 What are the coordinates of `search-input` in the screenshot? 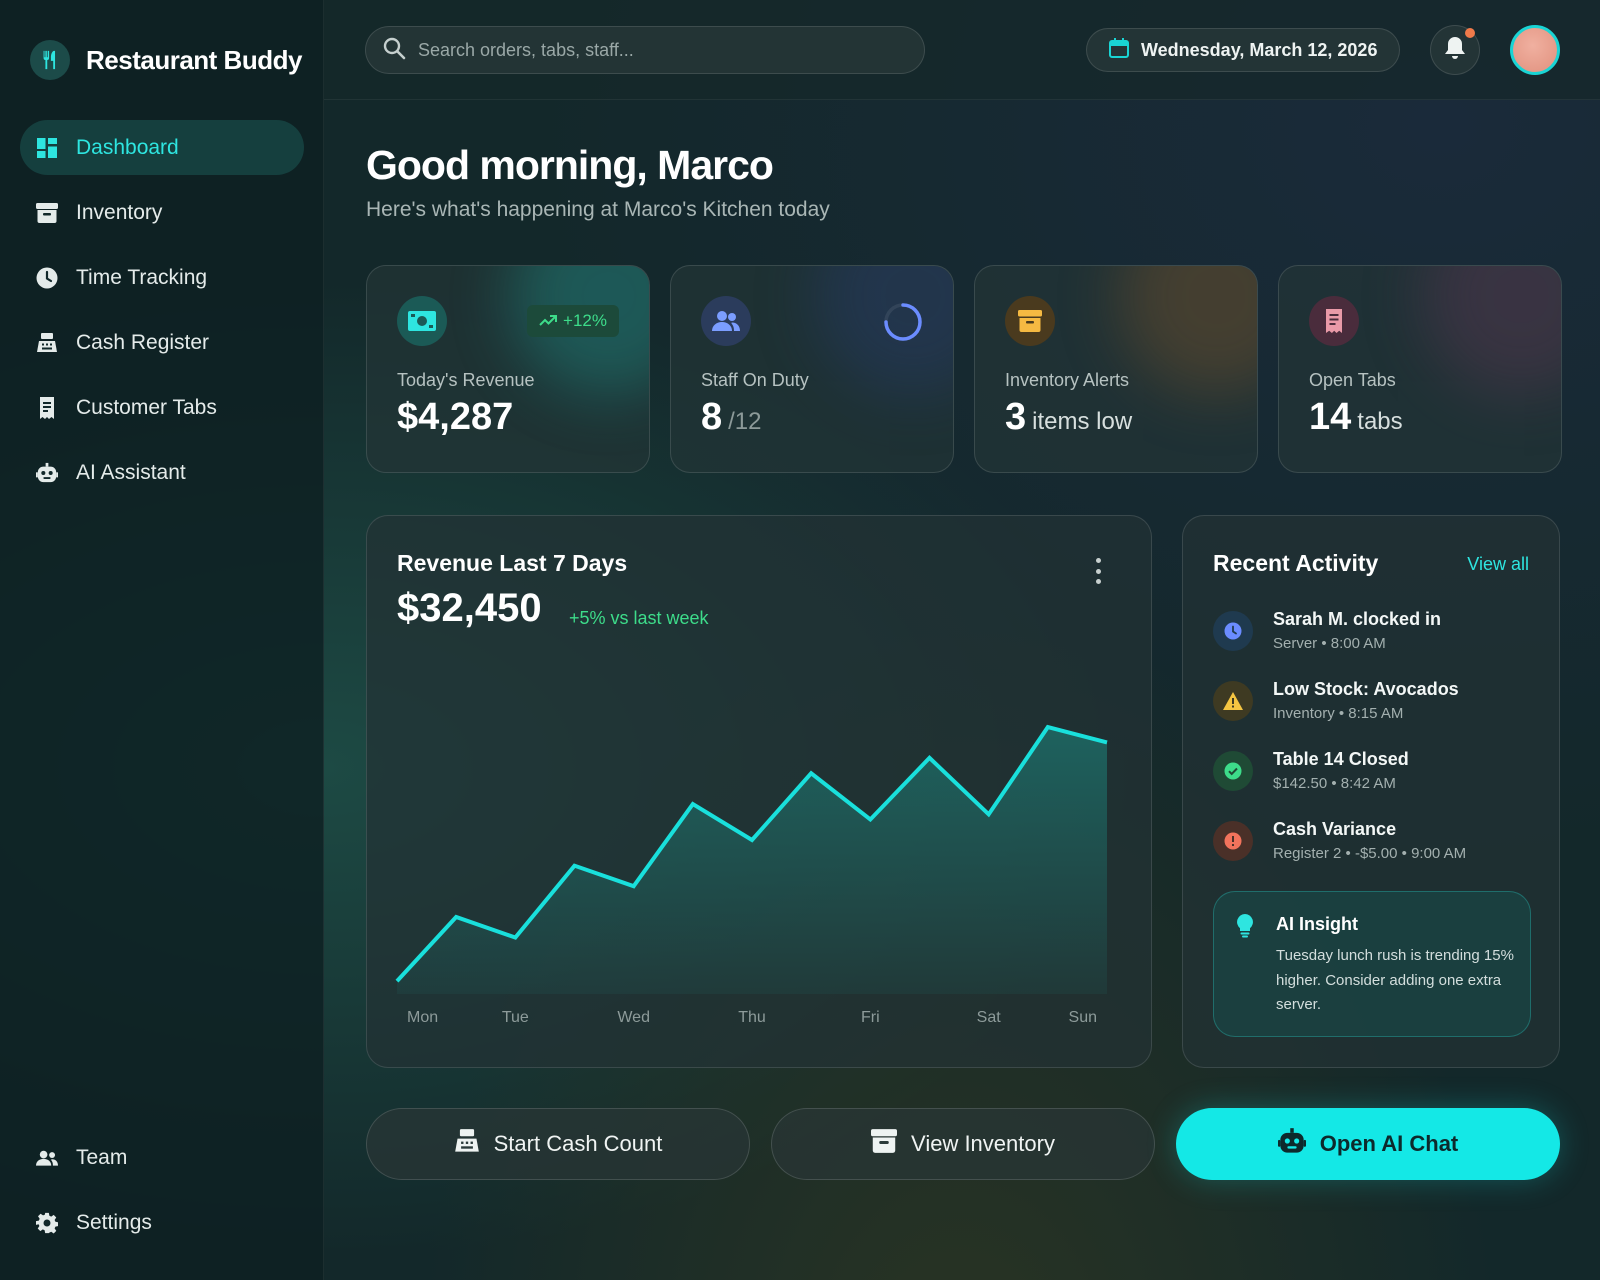 It's located at (658, 50).